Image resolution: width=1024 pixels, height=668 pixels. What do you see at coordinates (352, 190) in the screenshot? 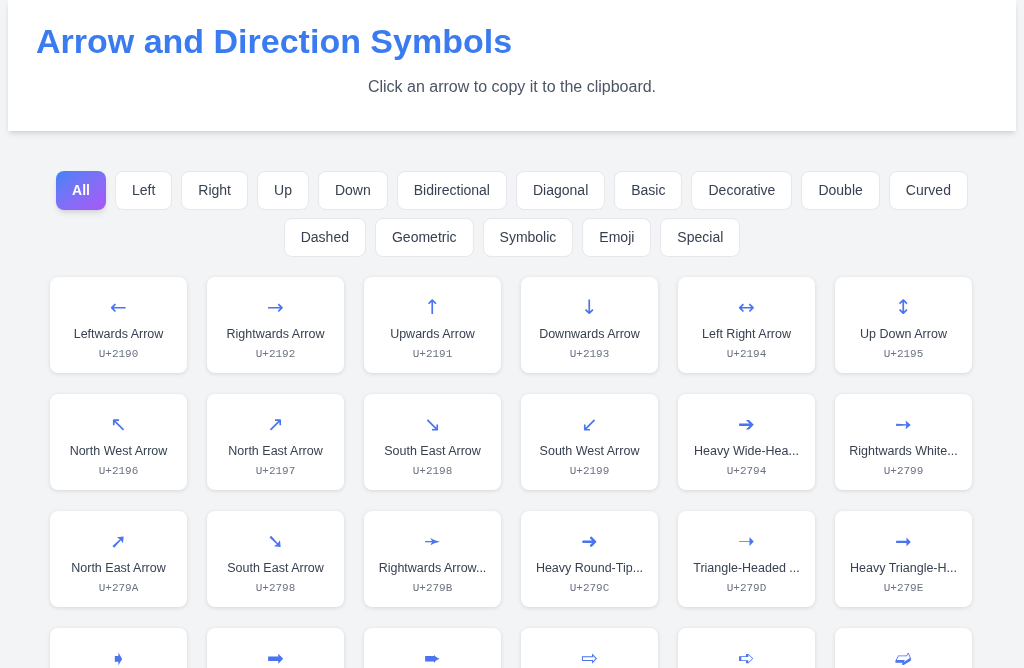
I see `filter-button: Down` at bounding box center [352, 190].